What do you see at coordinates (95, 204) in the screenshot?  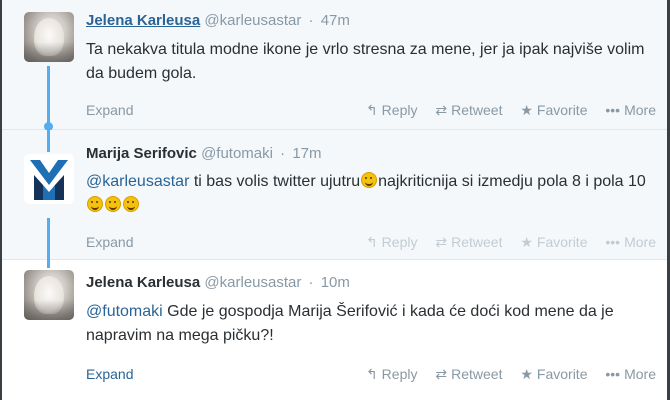 I see `laughing-tears-emoji-icon` at bounding box center [95, 204].